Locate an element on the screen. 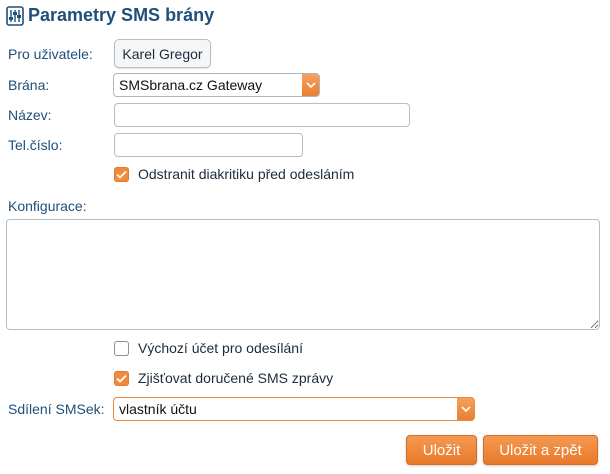 This screenshot has width=610, height=474. track-delivered-label: Zjišťovat doručené SMS zprávy is located at coordinates (236, 378).